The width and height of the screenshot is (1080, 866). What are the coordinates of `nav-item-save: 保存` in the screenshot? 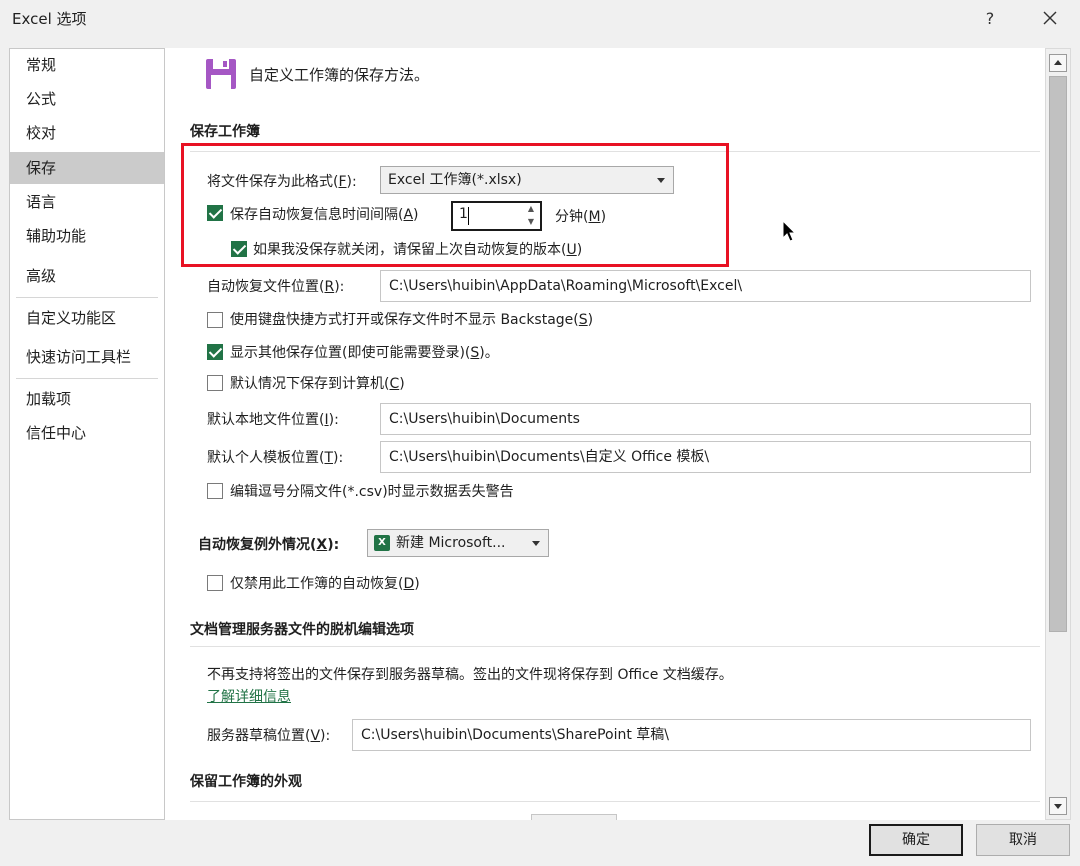 It's located at (87, 168).